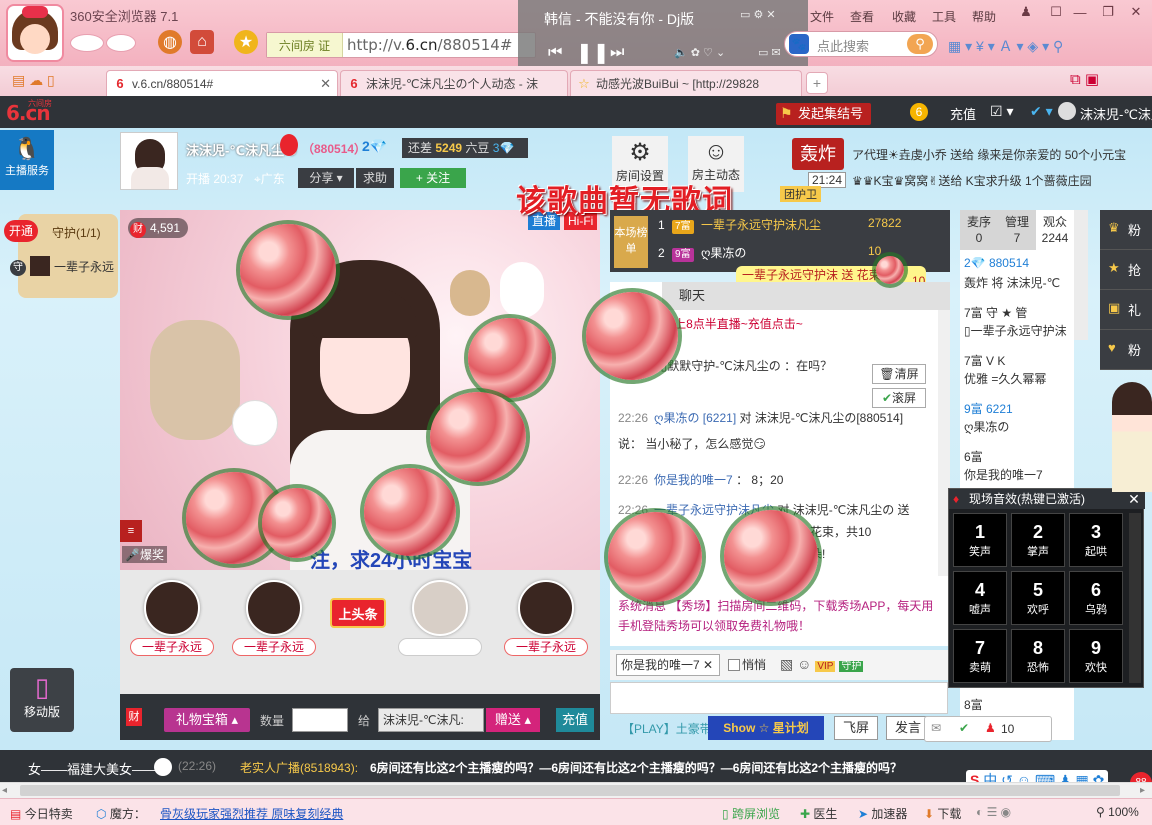  What do you see at coordinates (76, 232) in the screenshot?
I see `guard-count: 守护(1/1)` at bounding box center [76, 232].